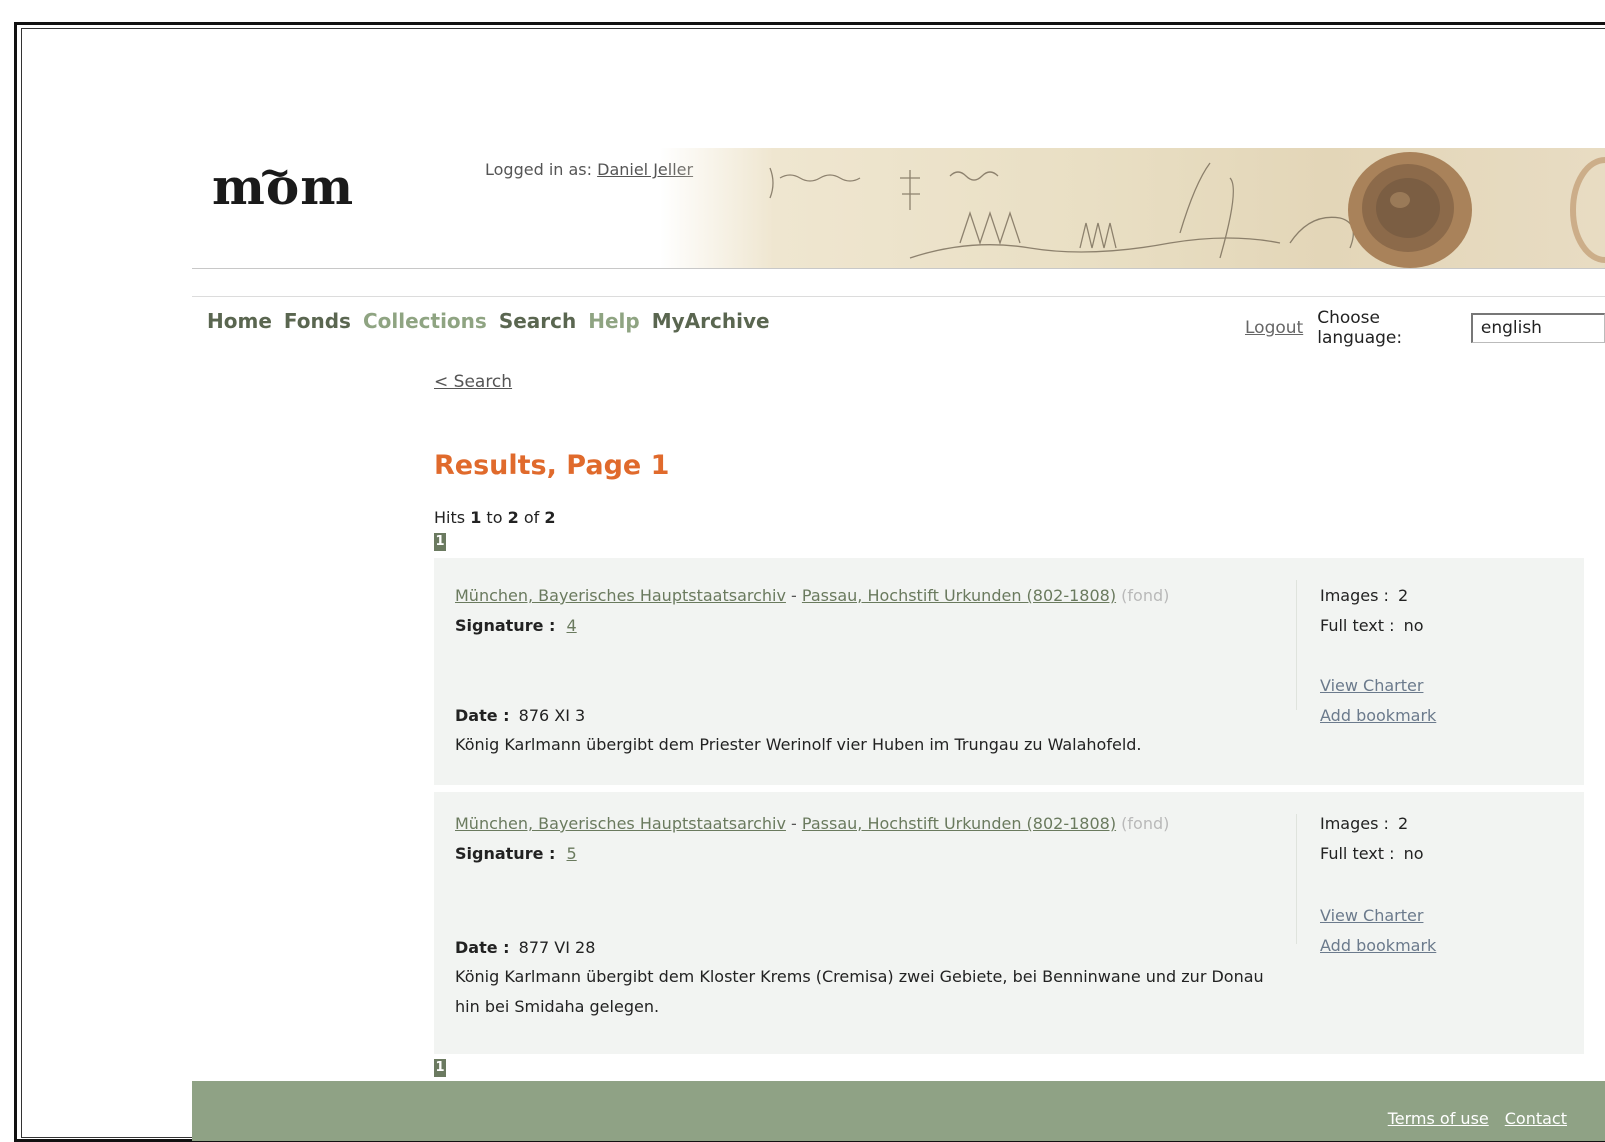  Describe the element at coordinates (552, 465) in the screenshot. I see `page-title: Results, Page 1` at that location.